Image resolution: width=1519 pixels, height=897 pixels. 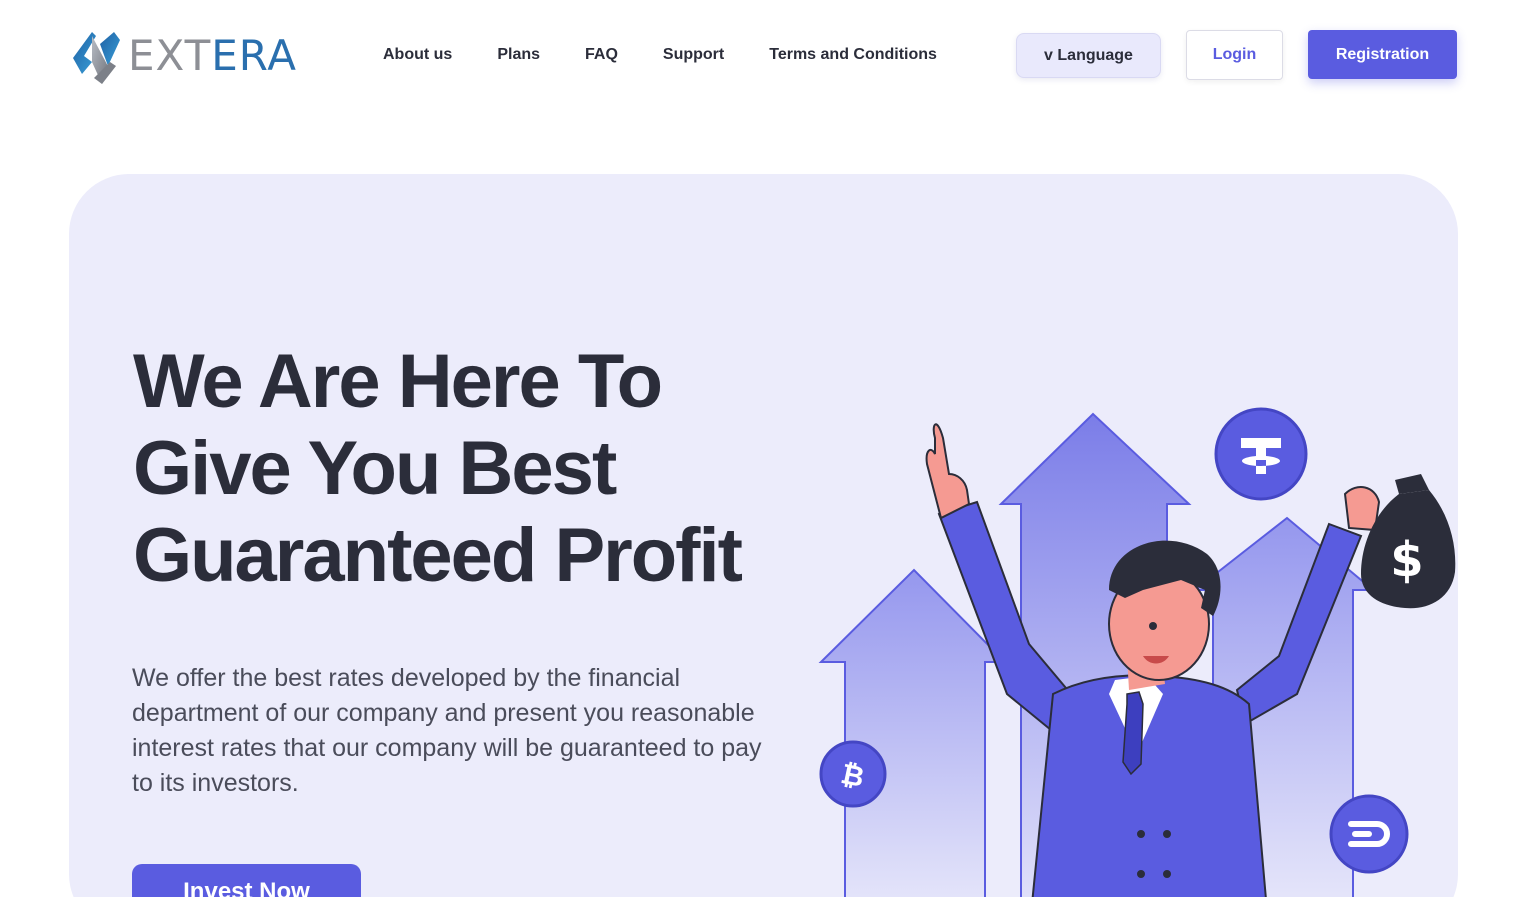 What do you see at coordinates (1234, 55) in the screenshot?
I see `login-button: Login` at bounding box center [1234, 55].